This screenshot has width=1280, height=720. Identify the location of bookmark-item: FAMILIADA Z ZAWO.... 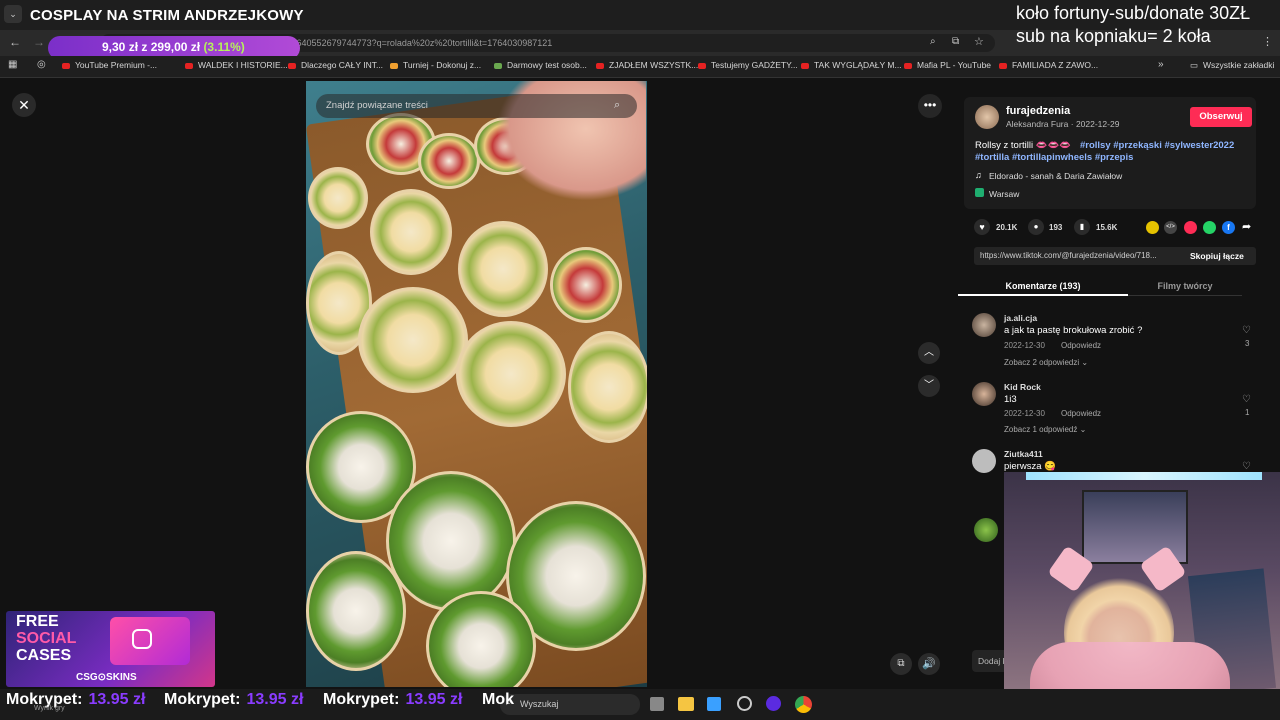
(1048, 65).